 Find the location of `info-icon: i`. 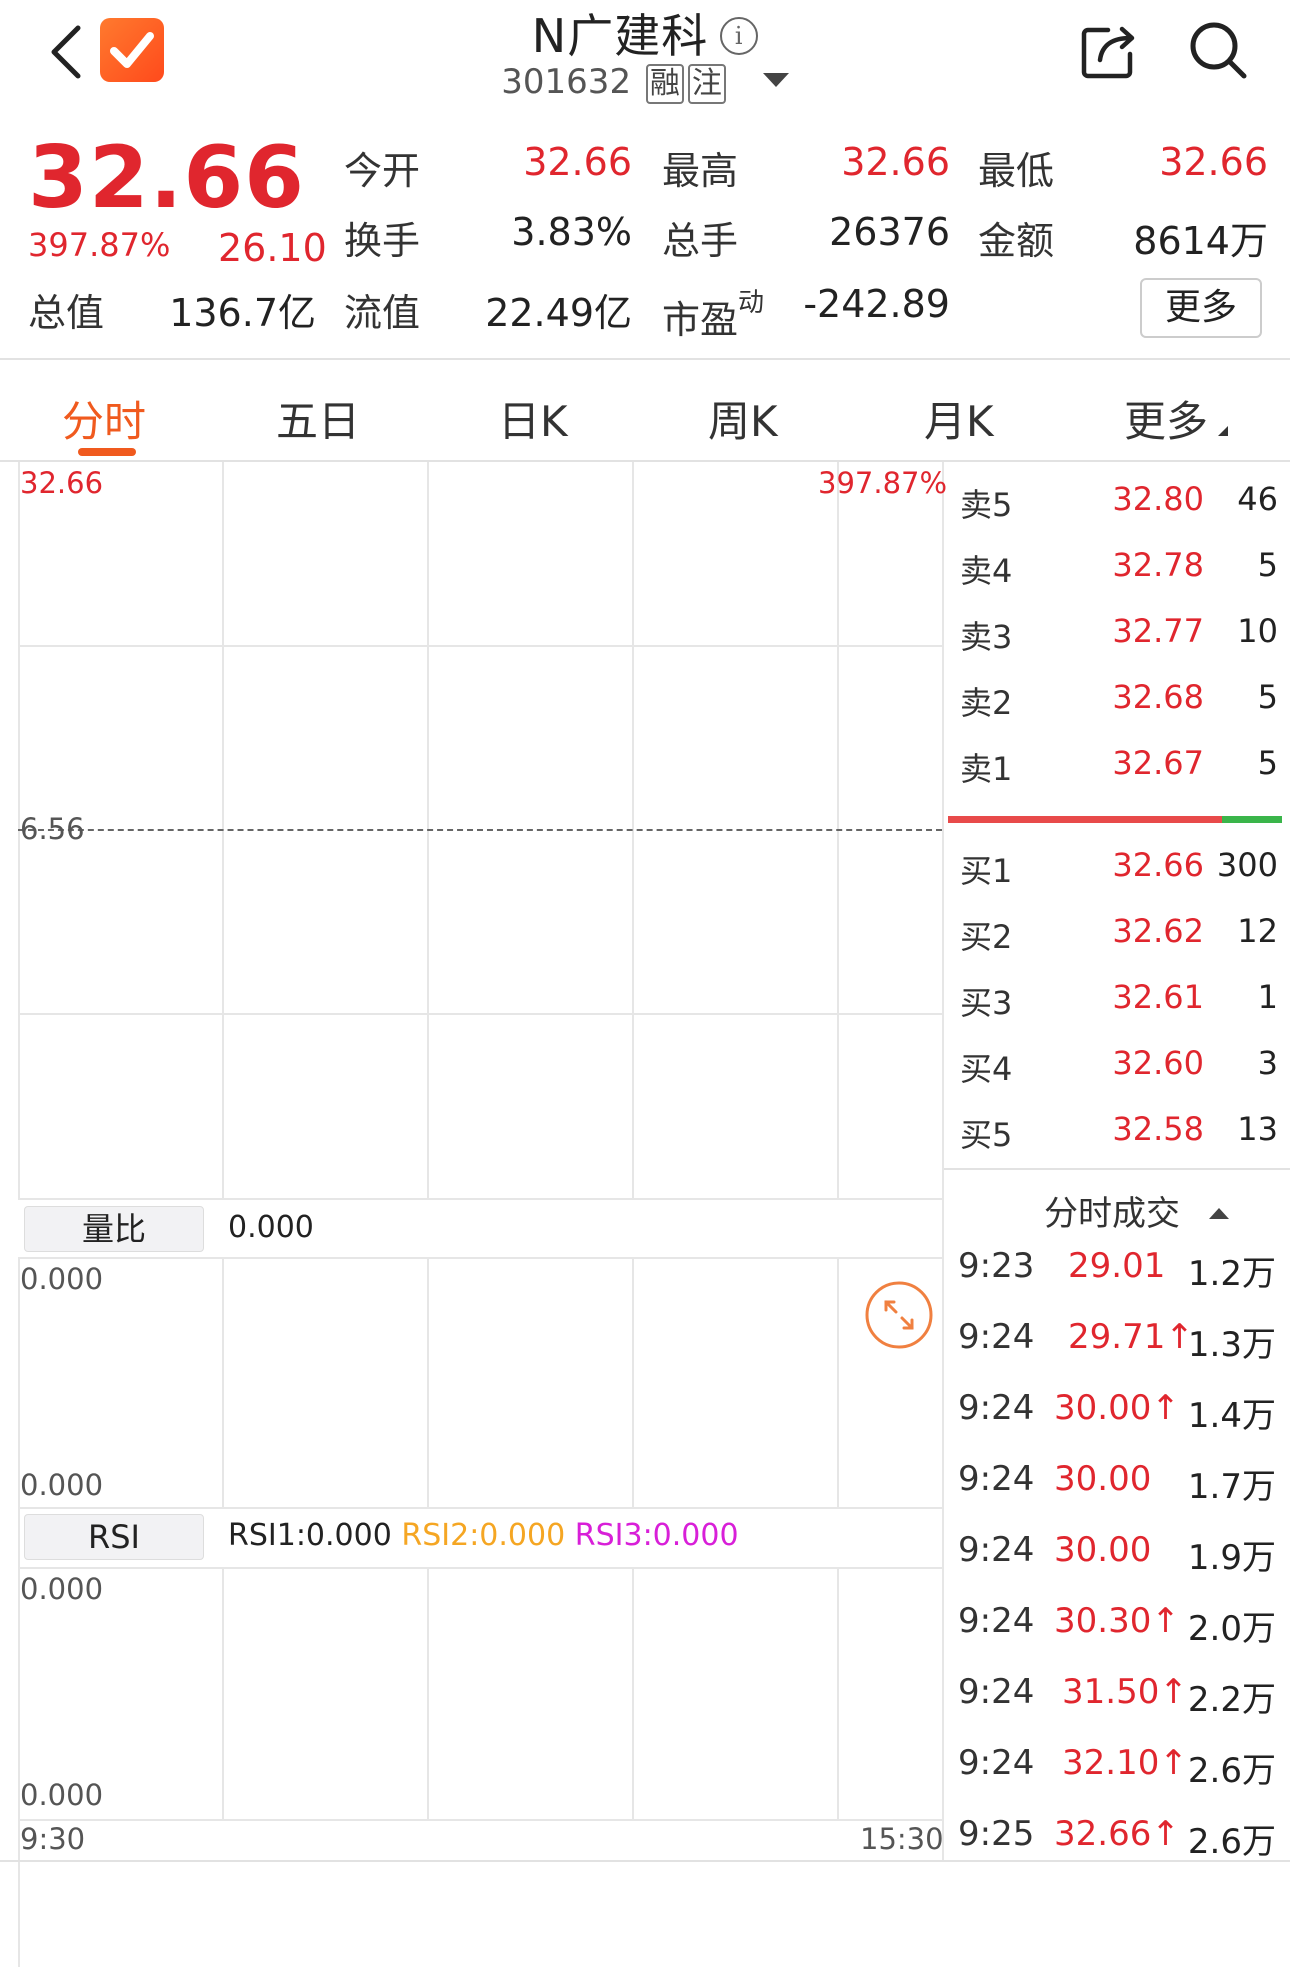

info-icon: i is located at coordinates (739, 36).